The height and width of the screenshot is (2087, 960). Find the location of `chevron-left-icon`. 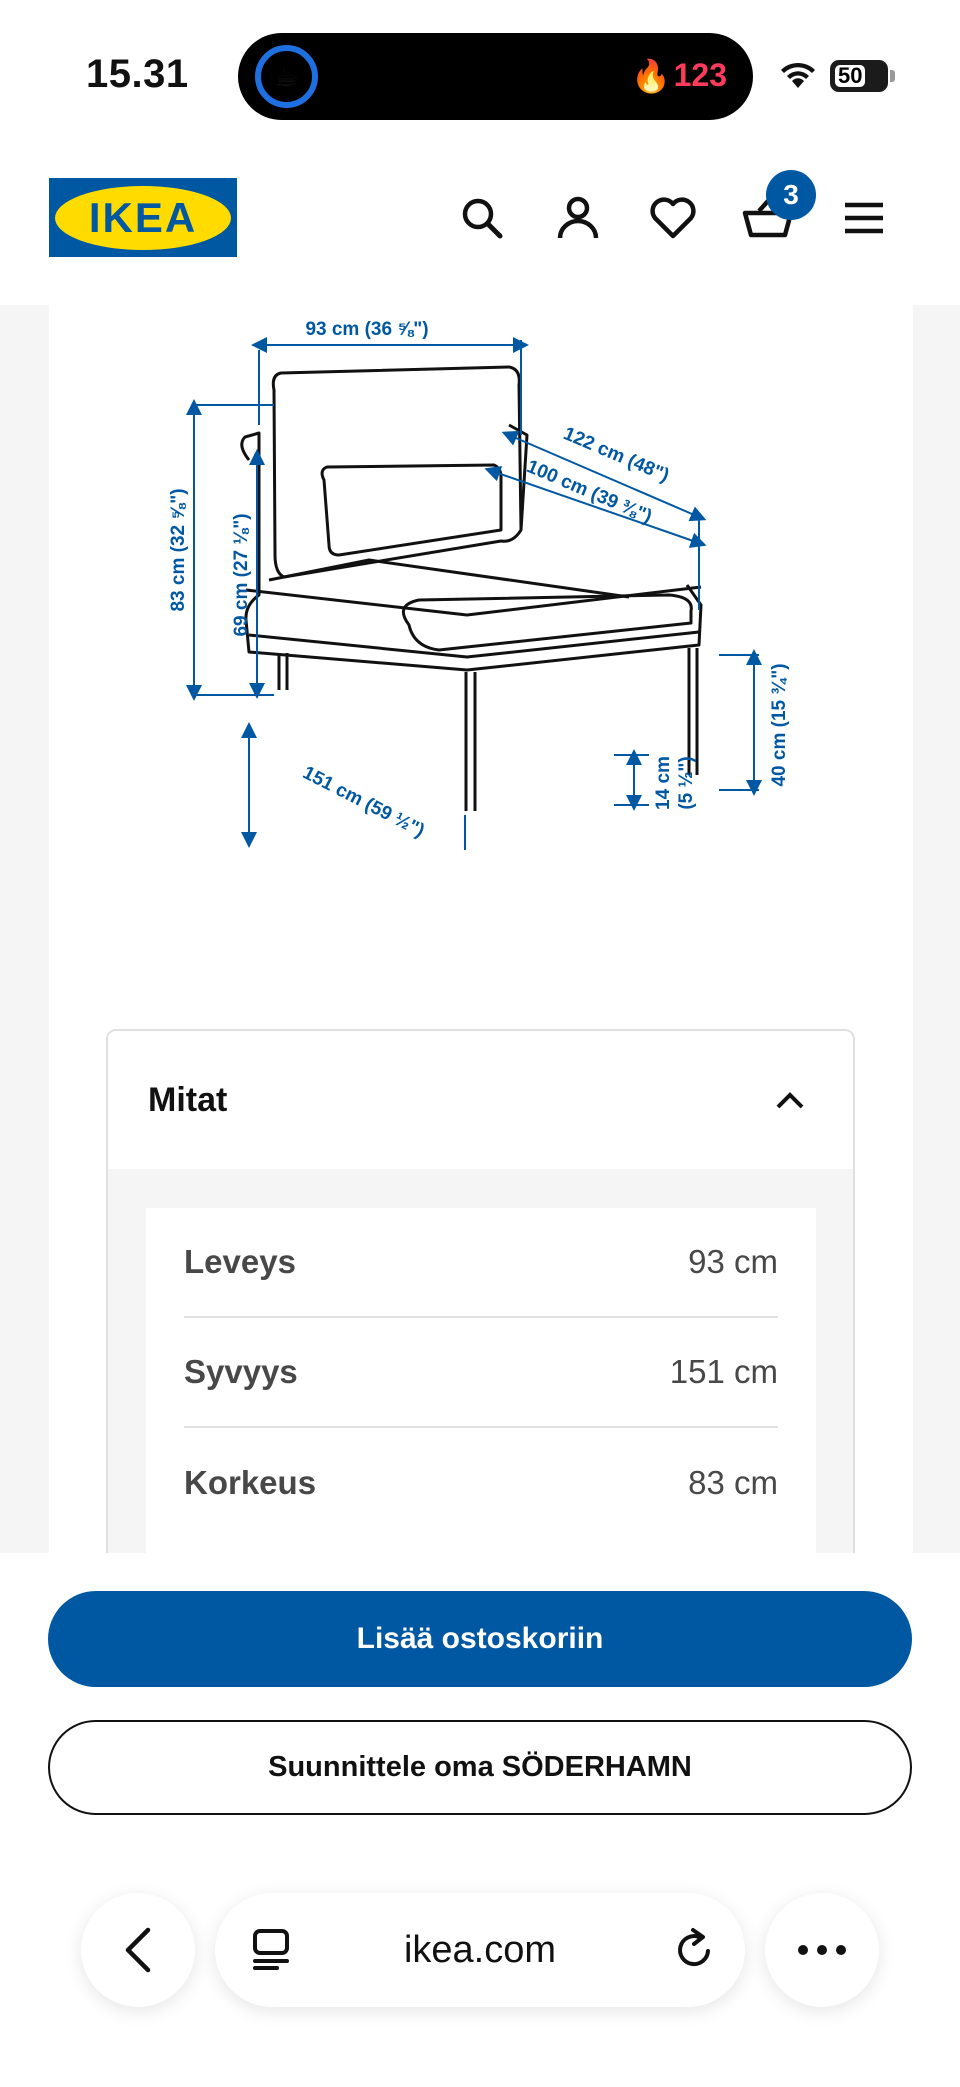

chevron-left-icon is located at coordinates (138, 1950).